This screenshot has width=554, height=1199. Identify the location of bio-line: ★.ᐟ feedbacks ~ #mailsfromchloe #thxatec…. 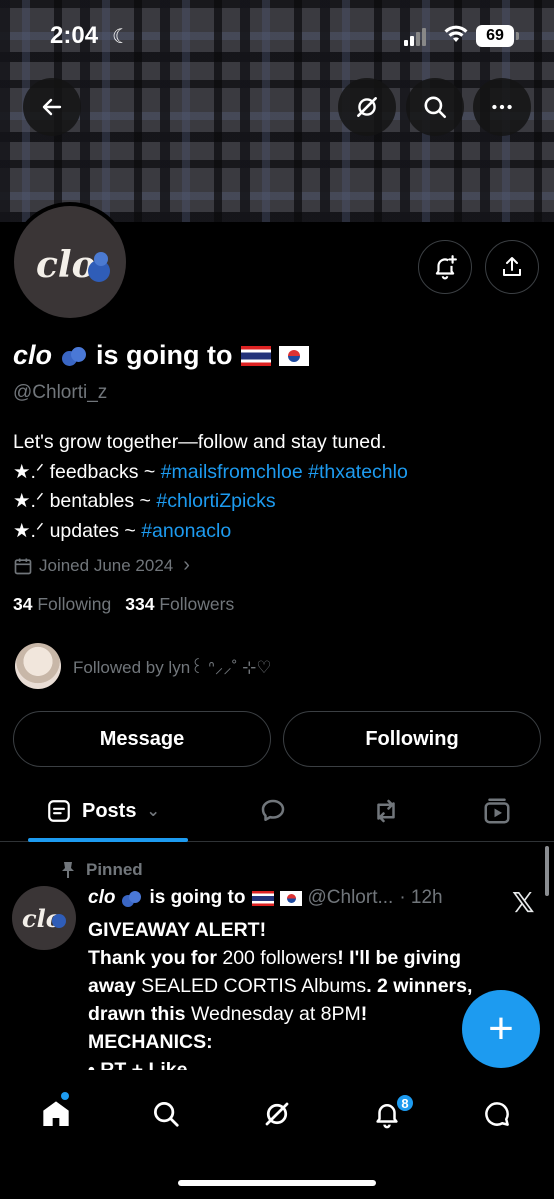
(210, 473).